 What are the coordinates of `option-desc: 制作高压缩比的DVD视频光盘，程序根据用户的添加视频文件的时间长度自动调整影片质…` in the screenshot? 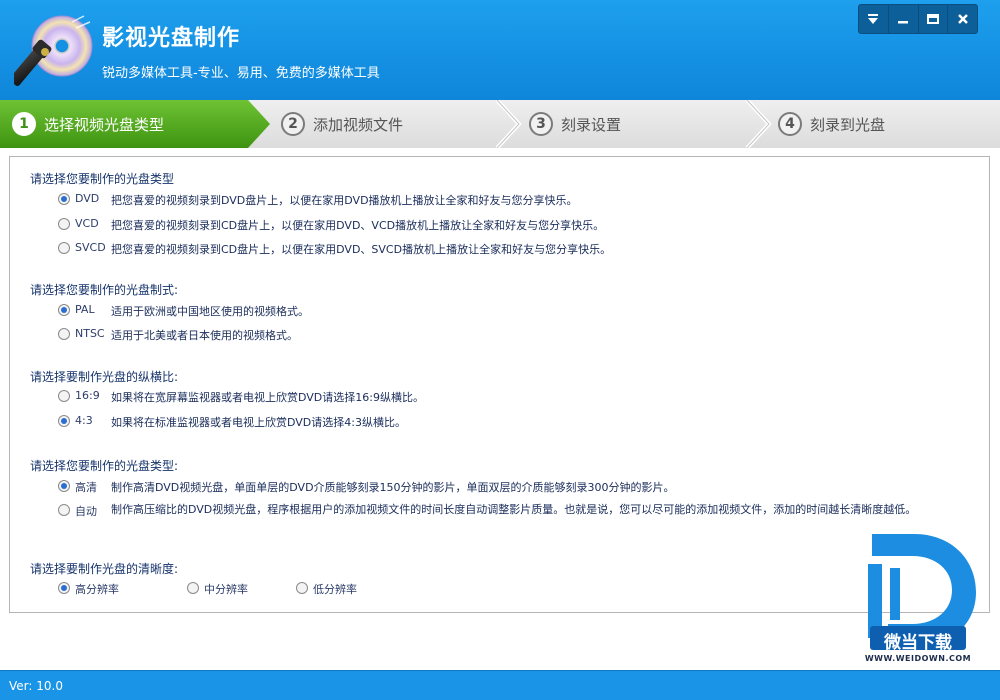 It's located at (514, 509).